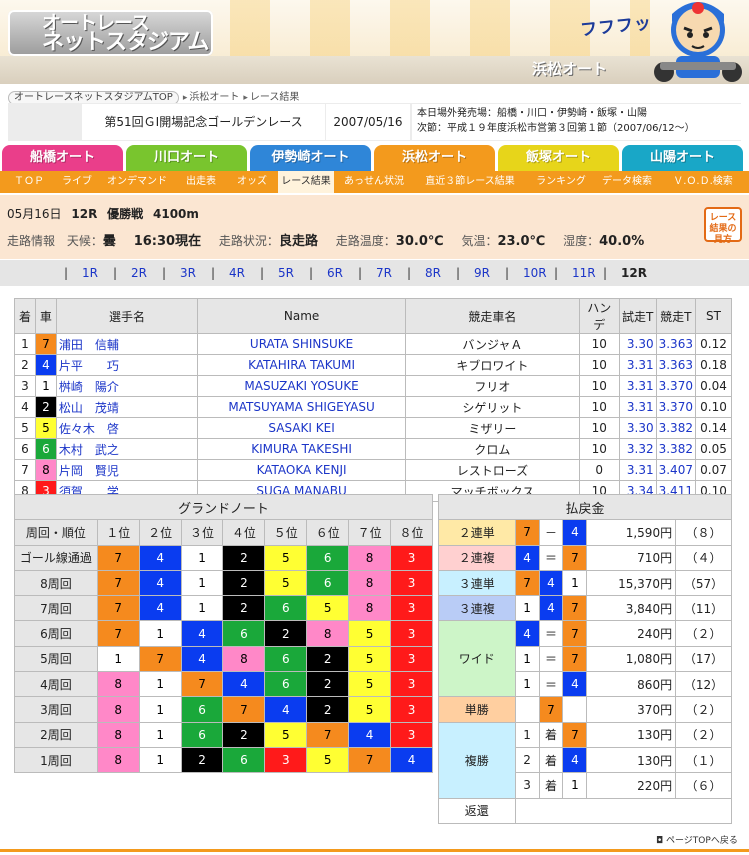  What do you see at coordinates (127, 449) in the screenshot?
I see `entry-rider-name: 木村 武之` at bounding box center [127, 449].